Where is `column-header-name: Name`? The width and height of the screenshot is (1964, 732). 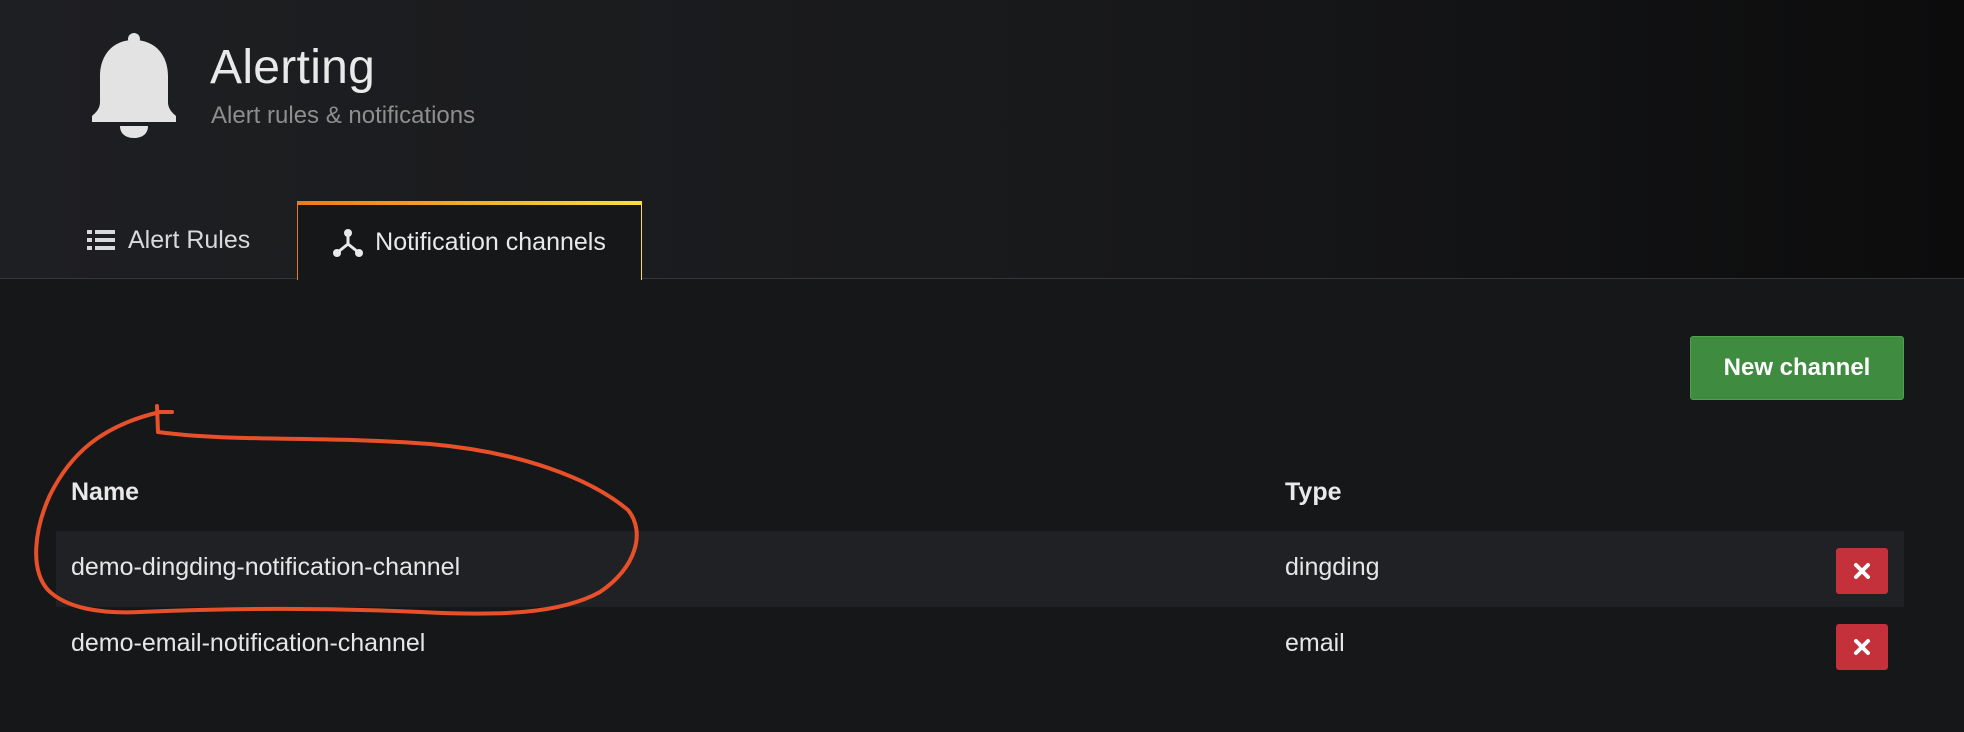
column-header-name: Name is located at coordinates (105, 492).